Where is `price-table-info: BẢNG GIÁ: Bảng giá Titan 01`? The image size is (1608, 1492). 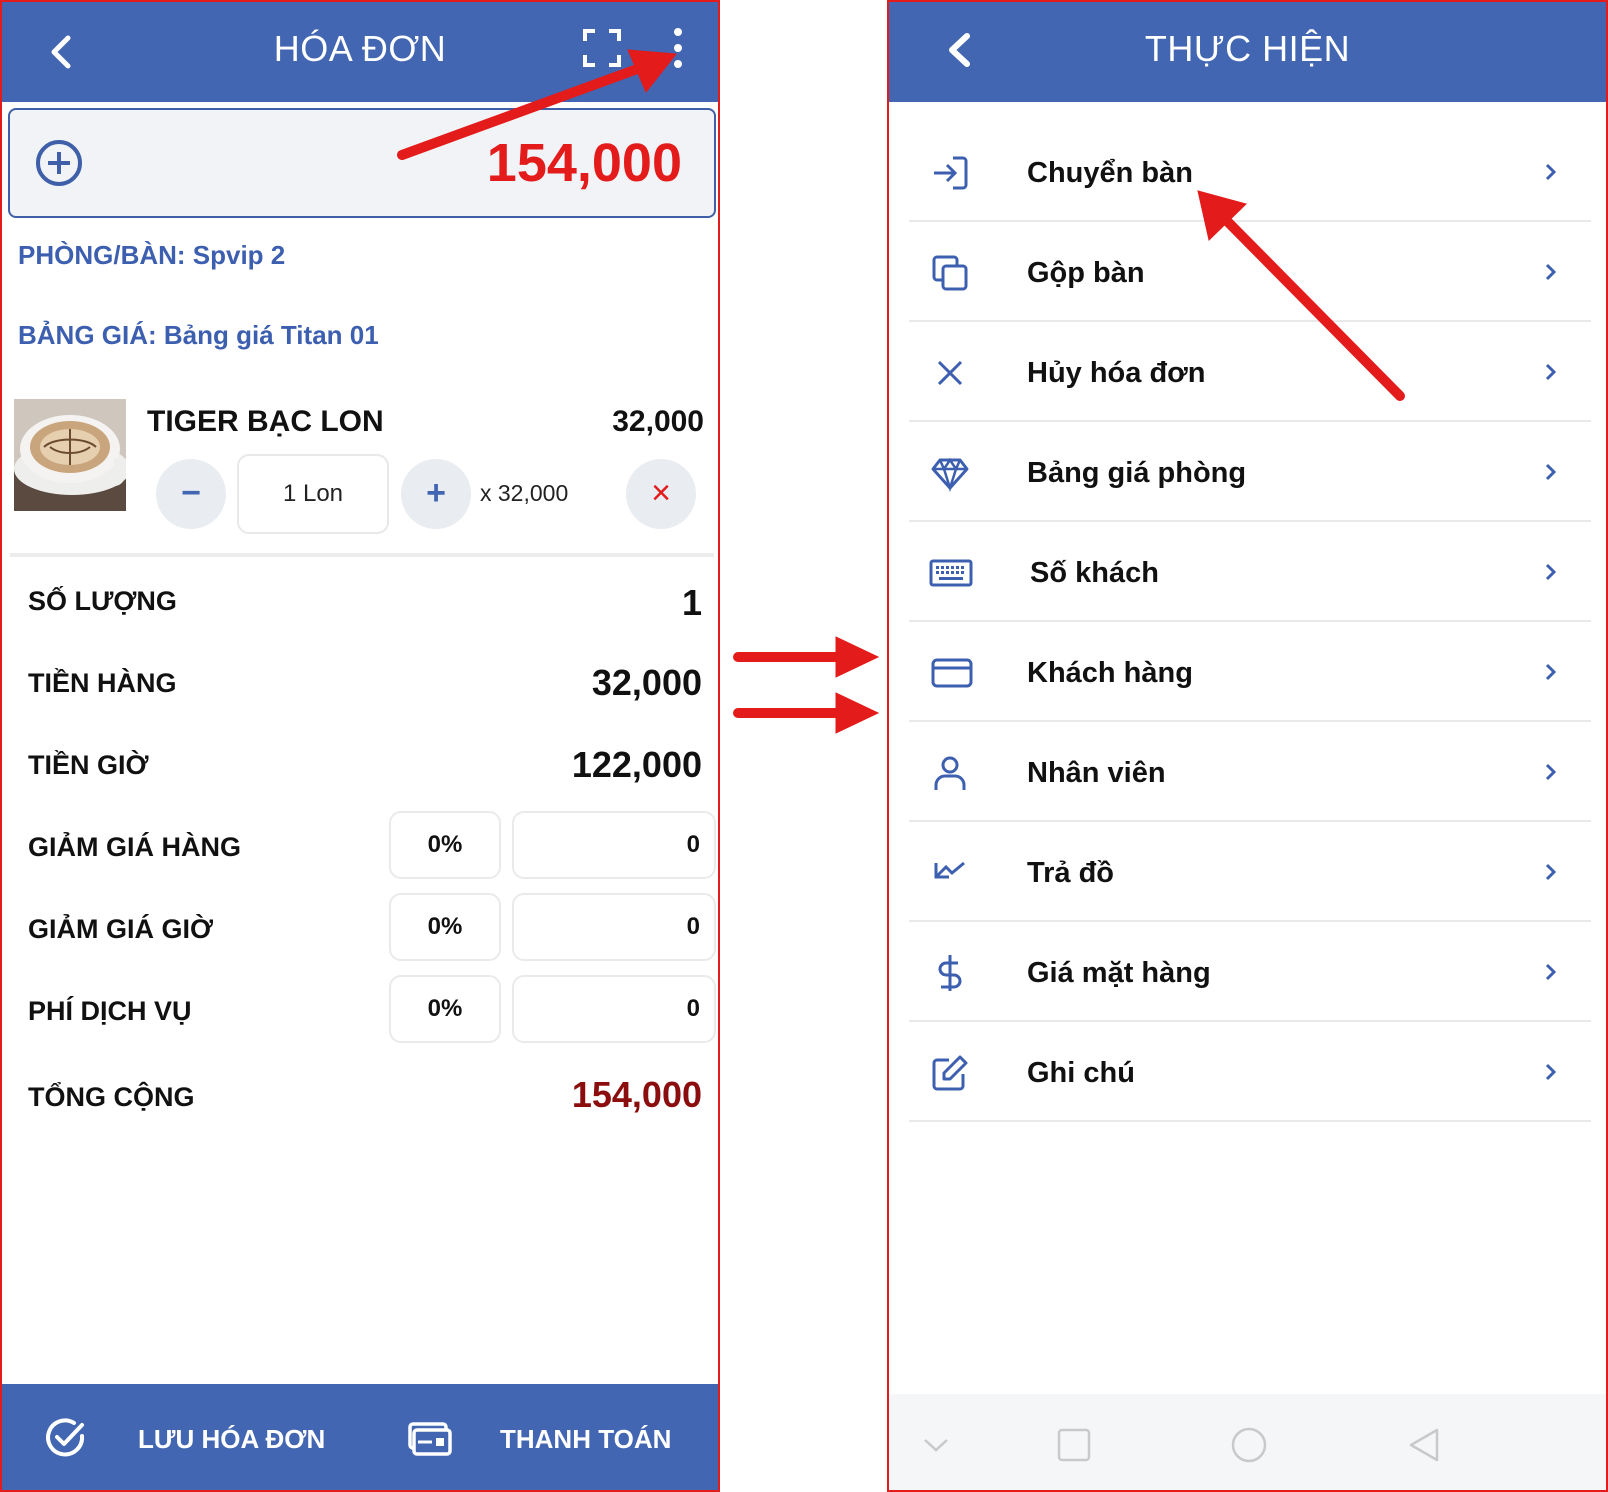
price-table-info: BẢNG GIÁ: Bảng giá Titan 01 is located at coordinates (198, 335).